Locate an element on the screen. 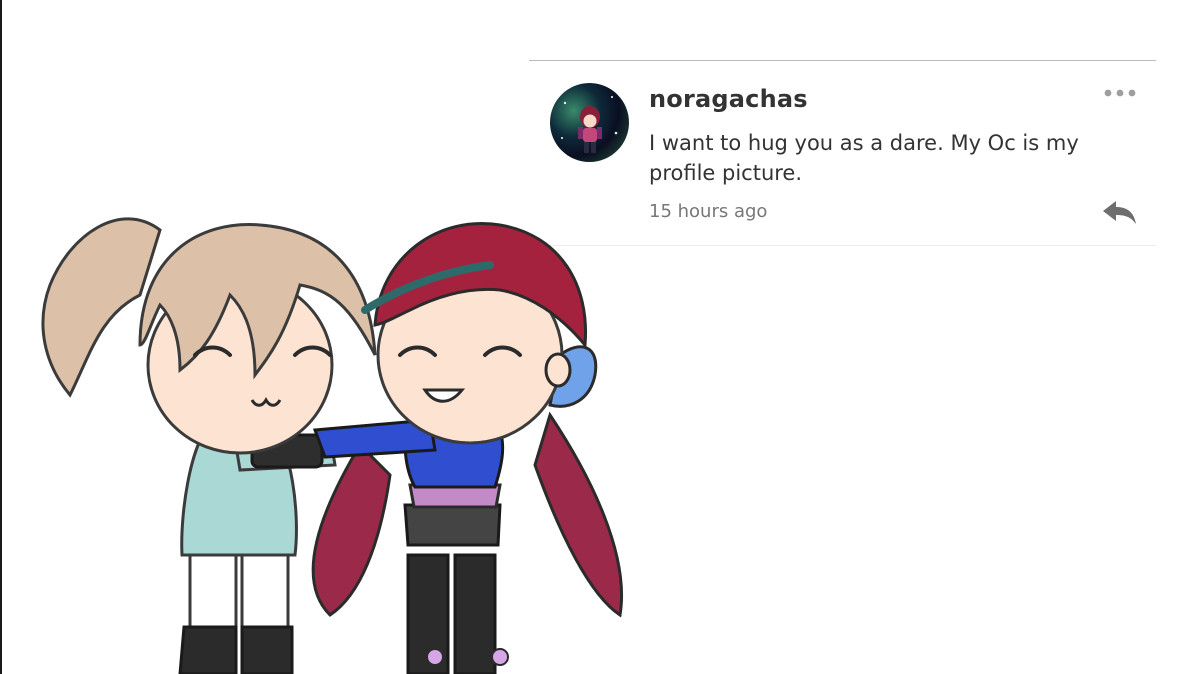 The image size is (1200, 674). more-horizontal-icon is located at coordinates (1120, 93).